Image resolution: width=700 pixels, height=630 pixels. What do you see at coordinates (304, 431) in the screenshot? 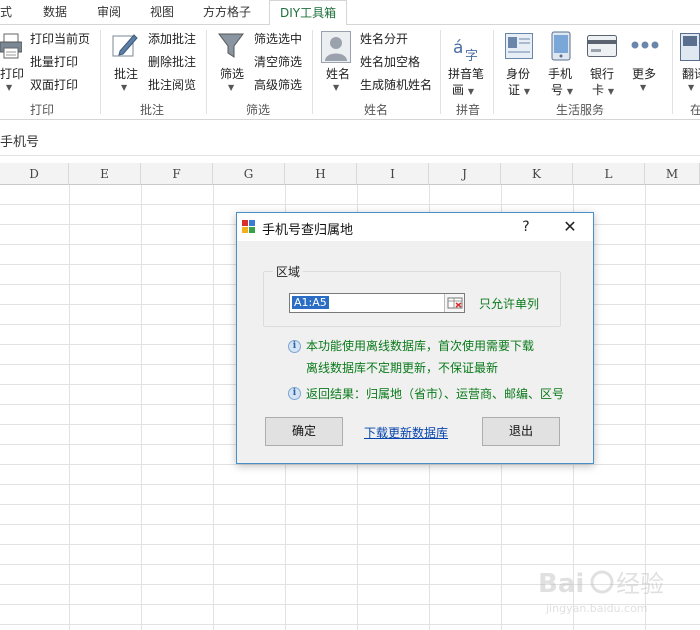
I see `ok-button: 确定` at bounding box center [304, 431].